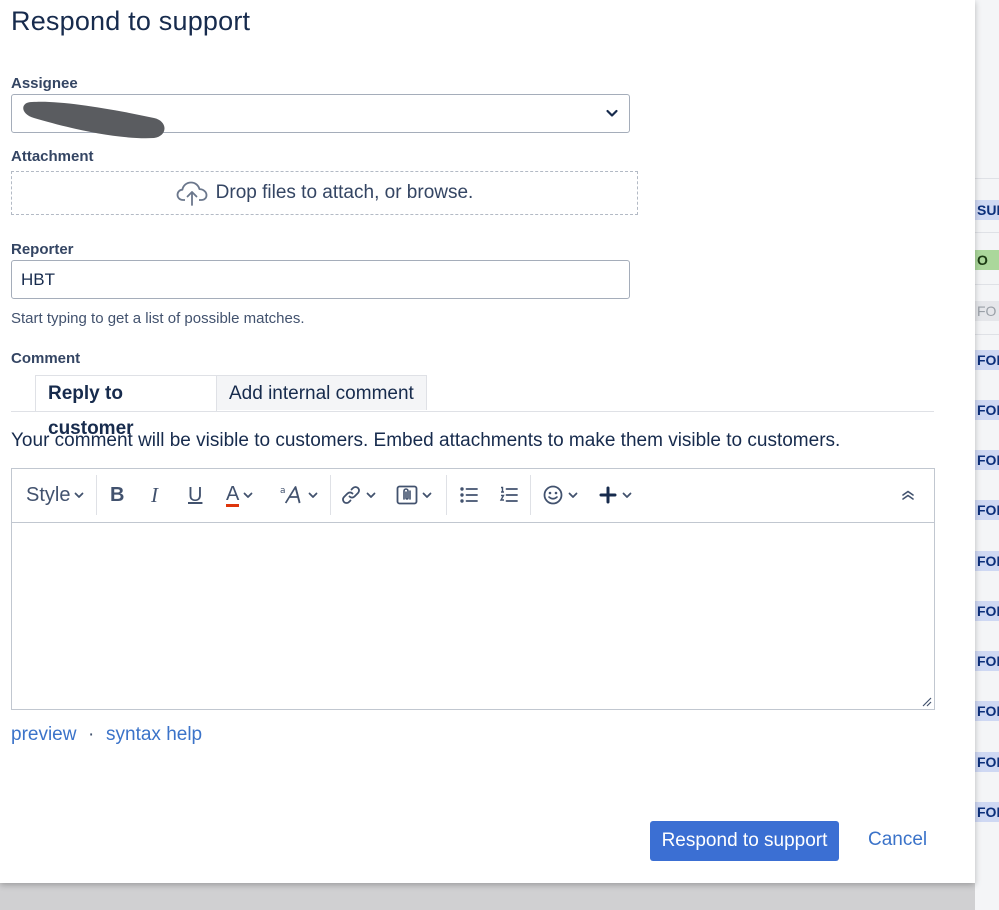  What do you see at coordinates (553, 495) in the screenshot?
I see `emoji-icon` at bounding box center [553, 495].